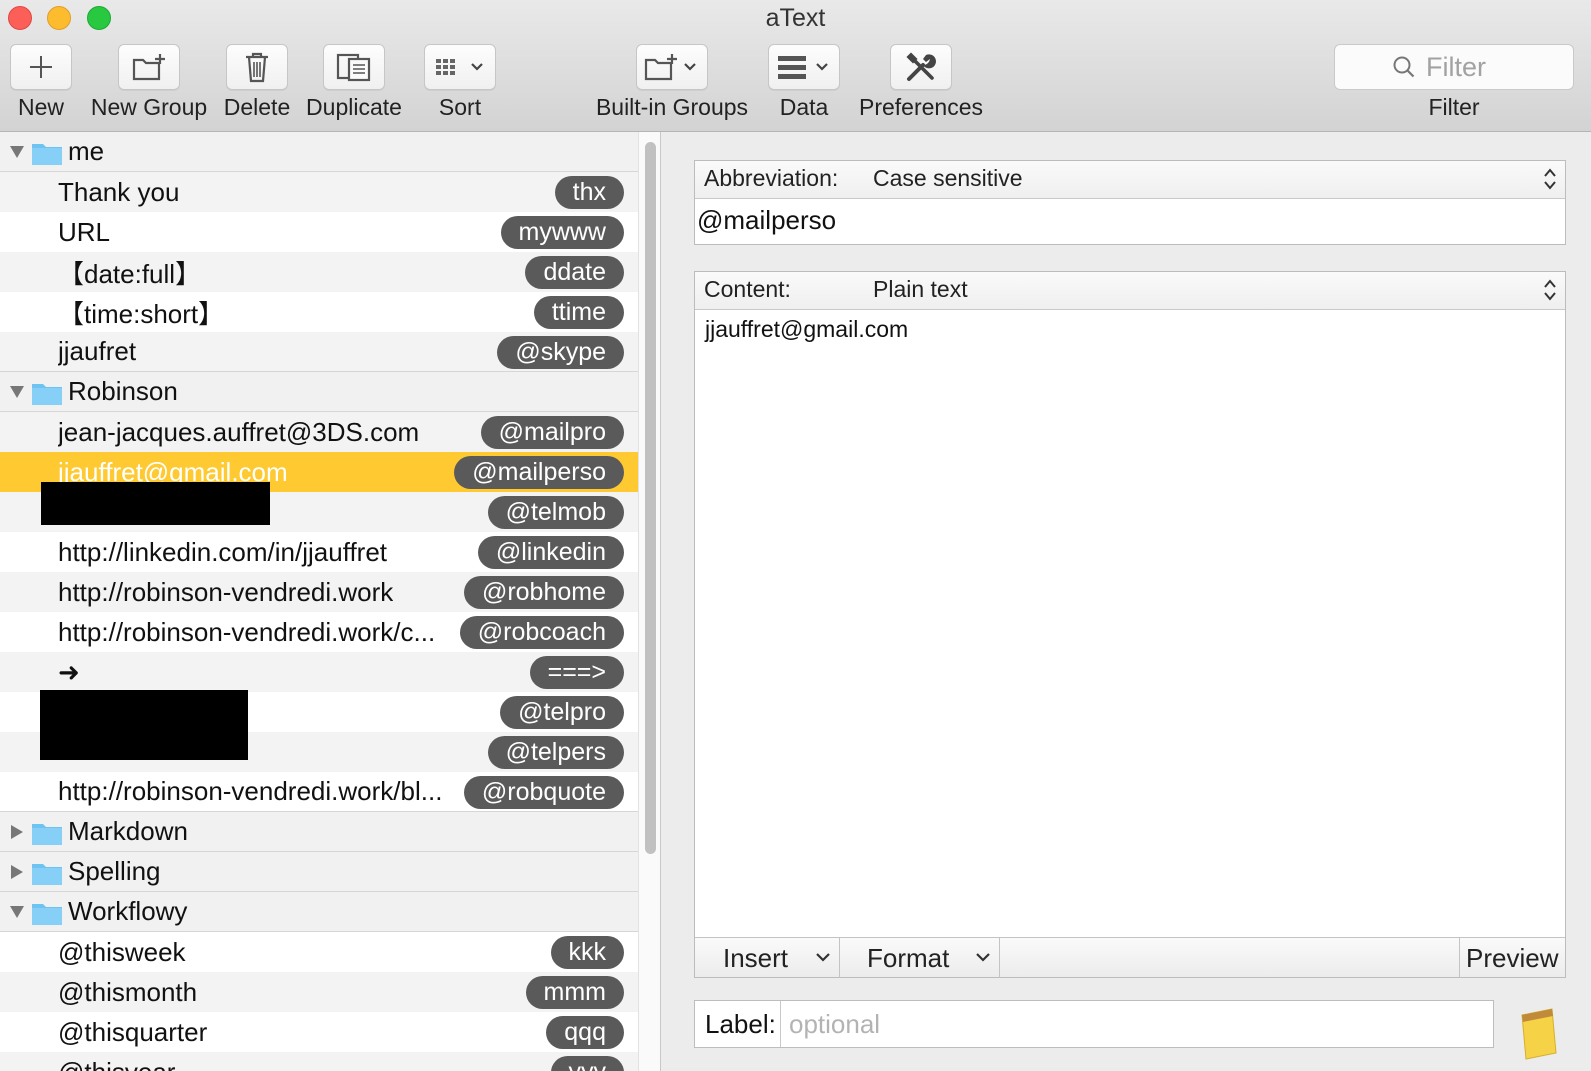  Describe the element at coordinates (319, 592) in the screenshot. I see `snippet-row: http://robinson-vendredi.work @robhome` at that location.